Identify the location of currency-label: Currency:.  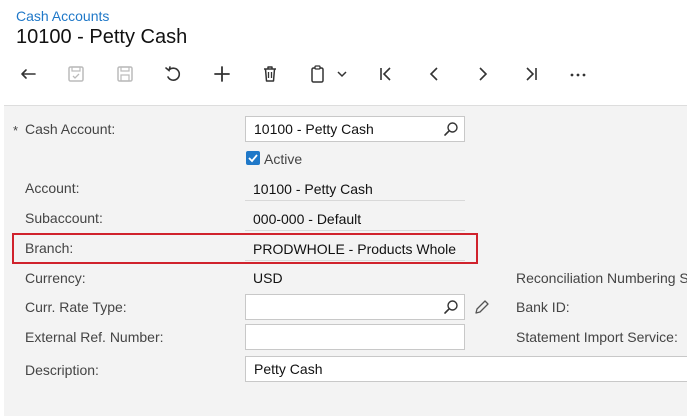
(55, 278).